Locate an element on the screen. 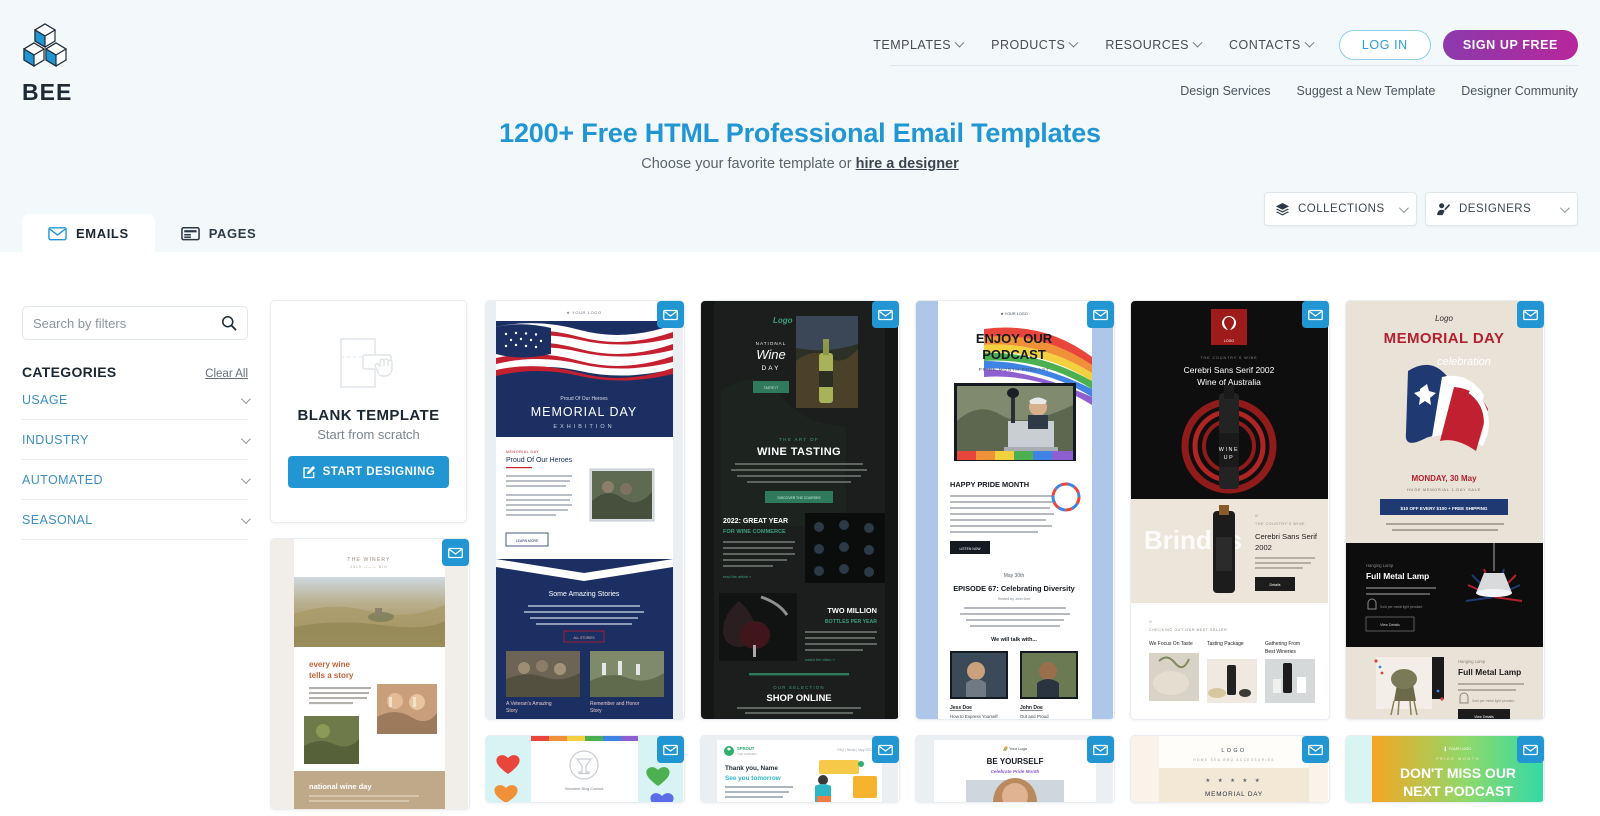  svg-text: HAPPY PRIDE MONTH is located at coordinates (989, 484).